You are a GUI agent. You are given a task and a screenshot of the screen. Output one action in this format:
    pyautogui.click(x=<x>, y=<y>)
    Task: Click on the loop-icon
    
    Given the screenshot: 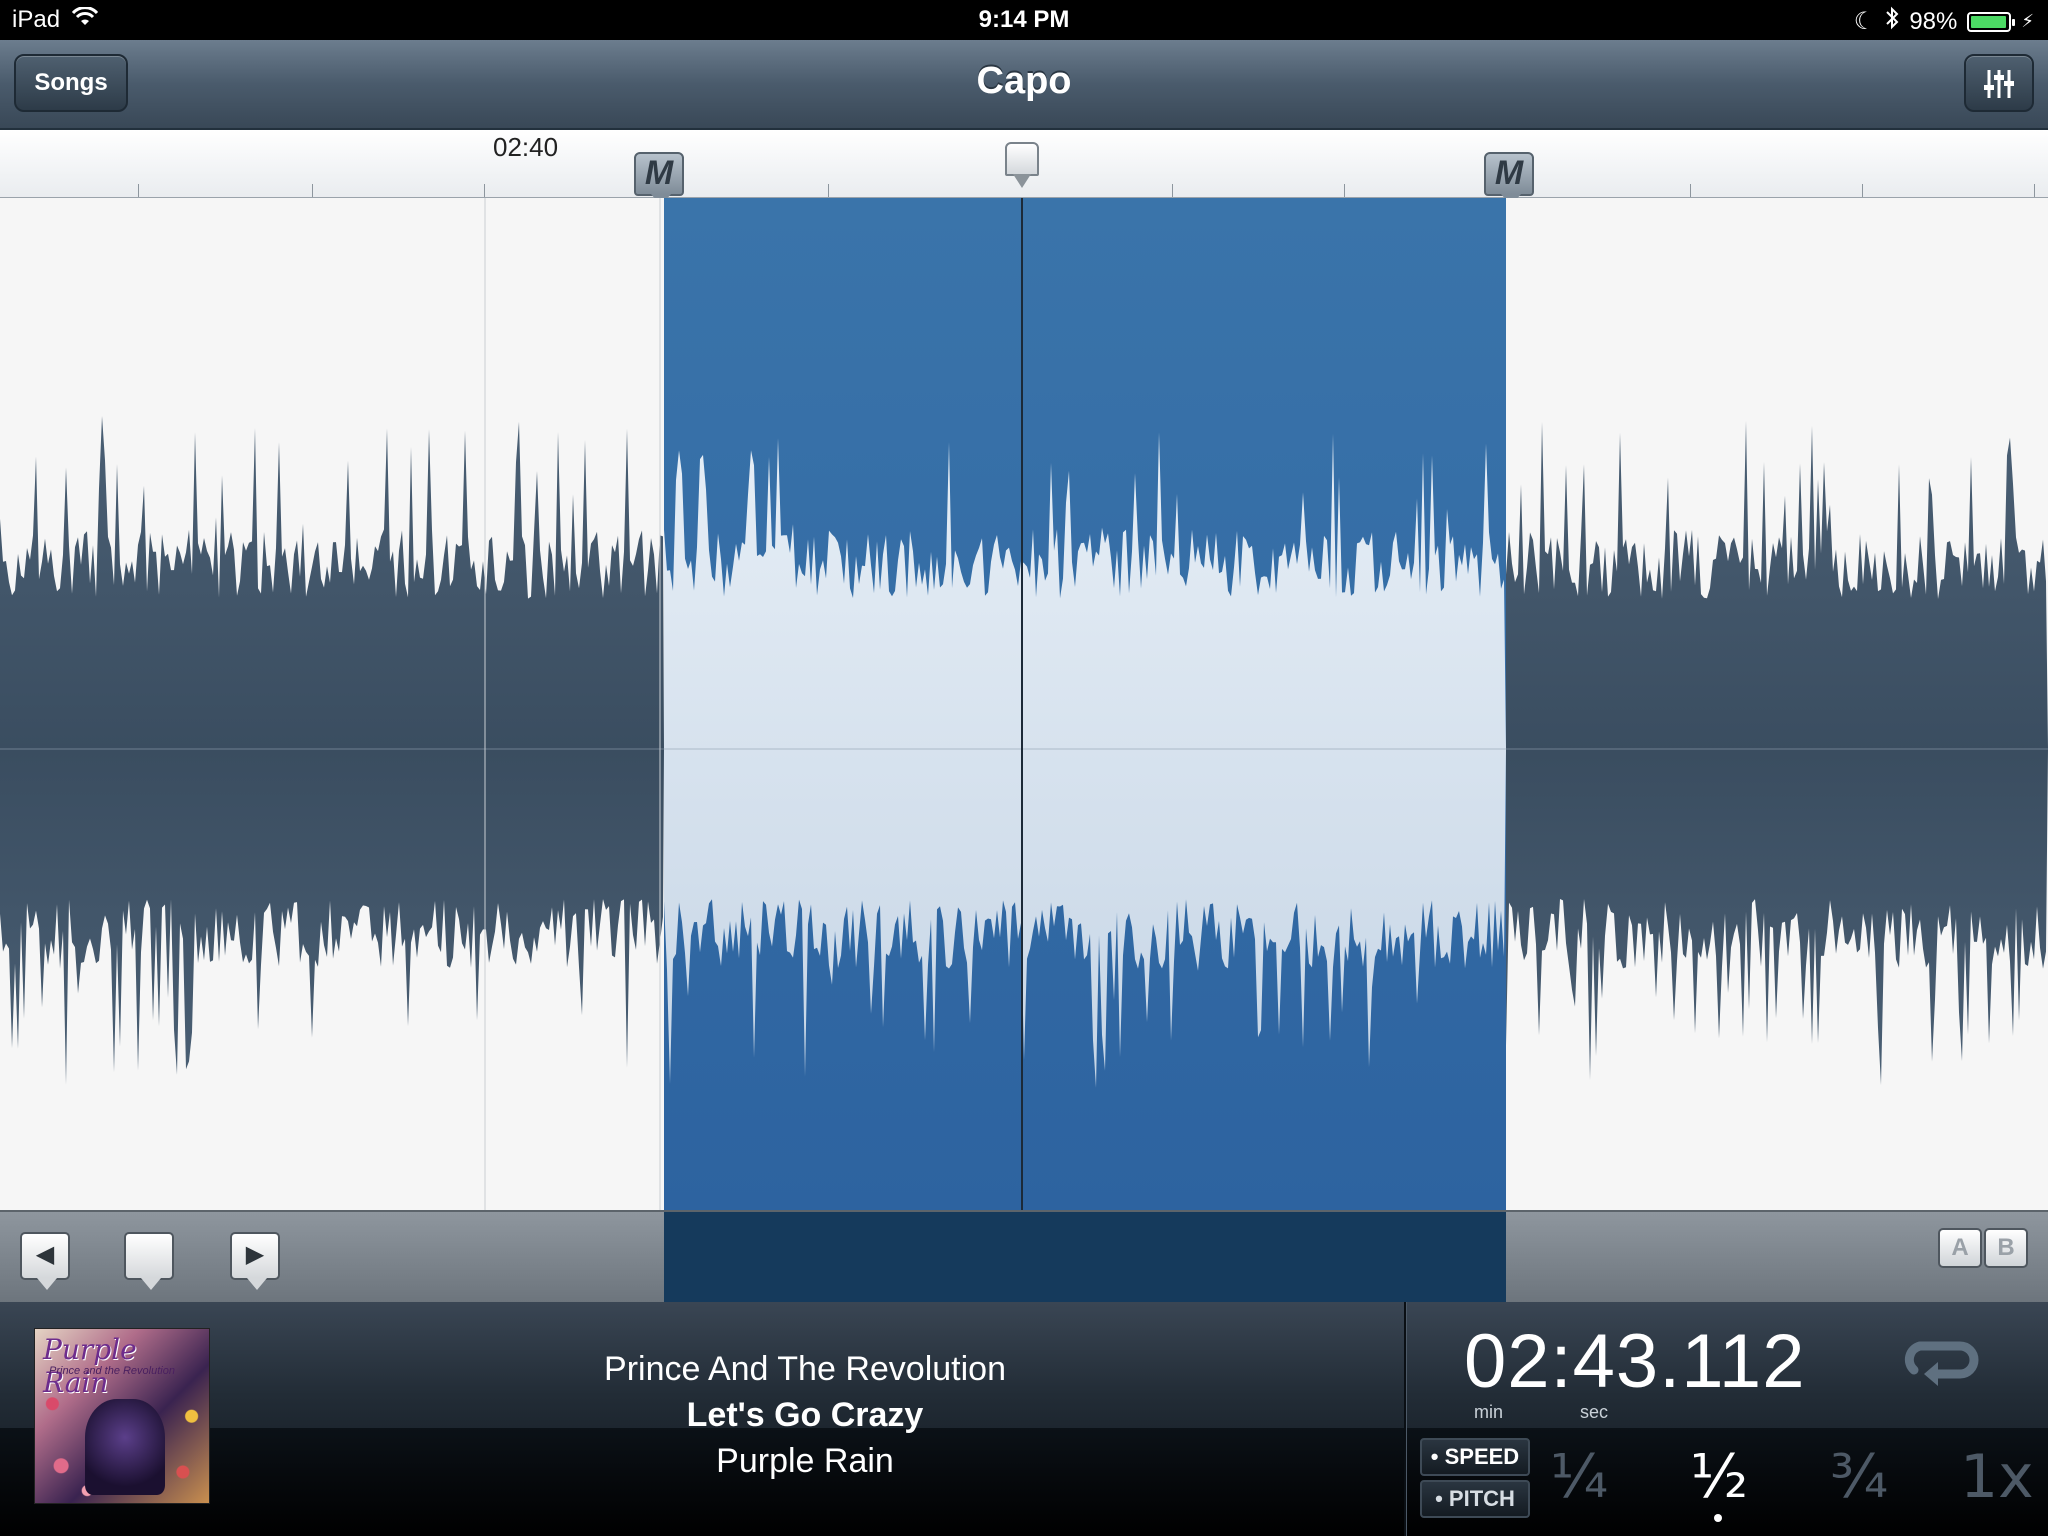 What is the action you would take?
    pyautogui.click(x=1941, y=1363)
    